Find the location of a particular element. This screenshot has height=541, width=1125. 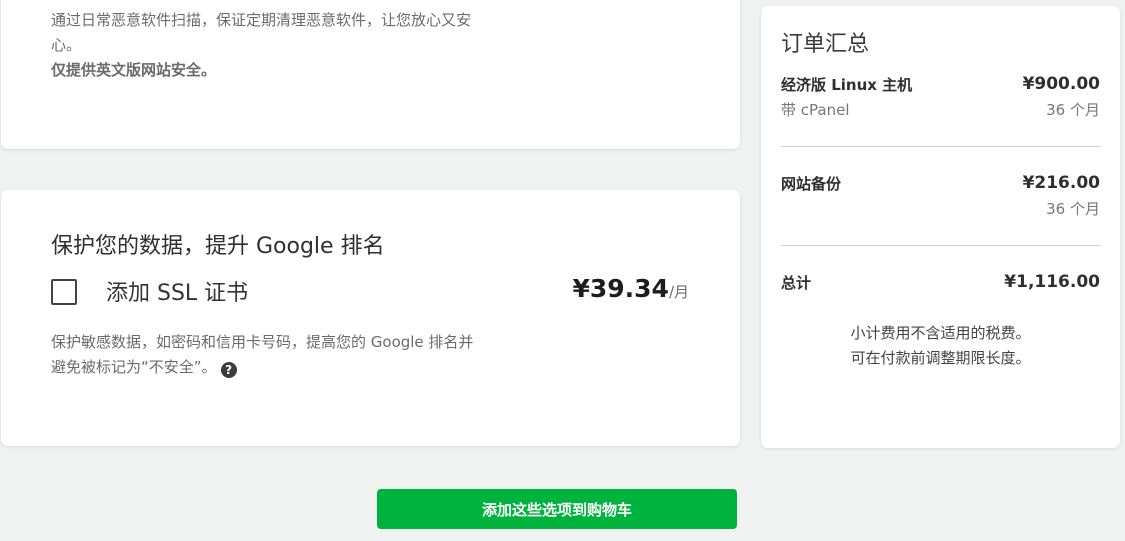

add-to-cart-button: 添加这些选项到购物车 is located at coordinates (557, 509).